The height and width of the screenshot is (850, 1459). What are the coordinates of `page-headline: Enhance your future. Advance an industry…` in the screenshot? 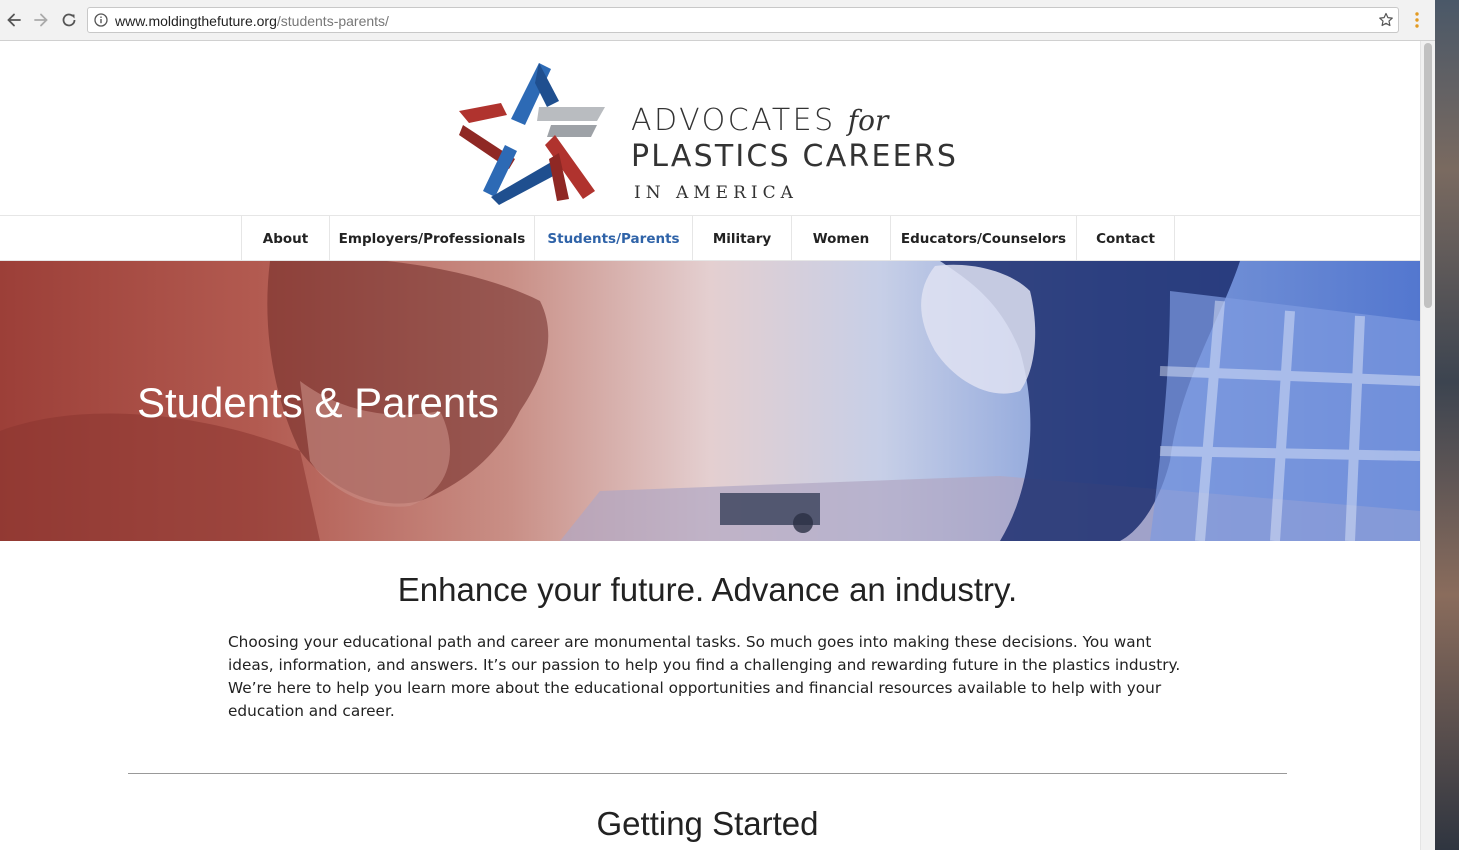 It's located at (707, 589).